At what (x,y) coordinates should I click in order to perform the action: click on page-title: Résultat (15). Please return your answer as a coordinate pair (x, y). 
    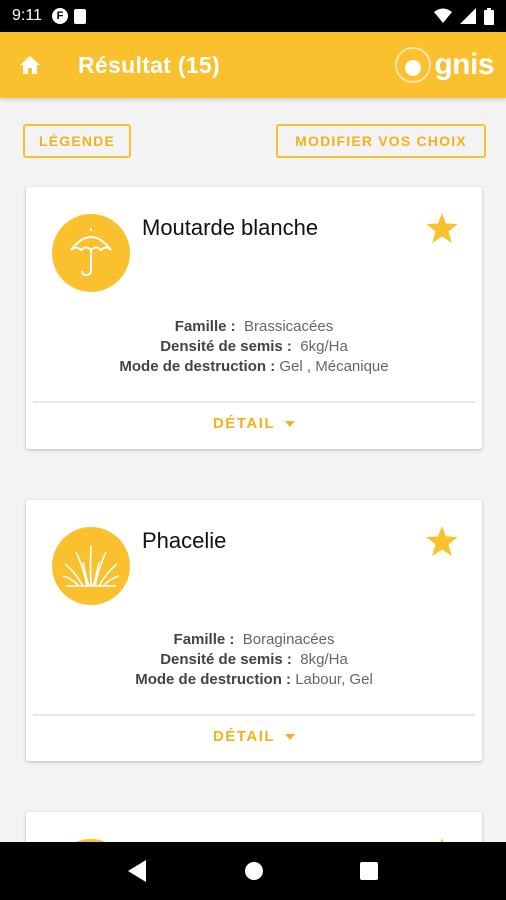
    Looking at the image, I should click on (149, 64).